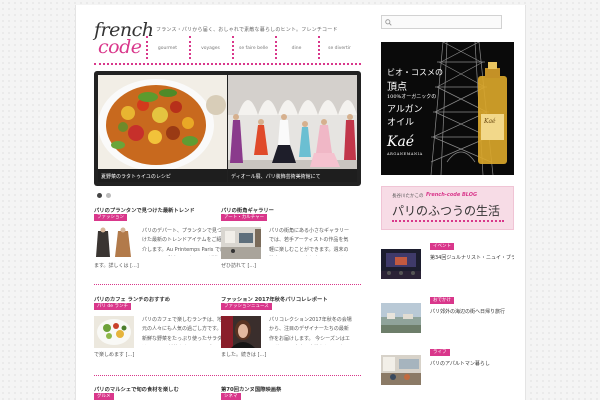 Image resolution: width=600 pixels, height=400 pixels. What do you see at coordinates (233, 266) in the screenshot?
I see `post-more-text: ぜひ訪れて` at bounding box center [233, 266].